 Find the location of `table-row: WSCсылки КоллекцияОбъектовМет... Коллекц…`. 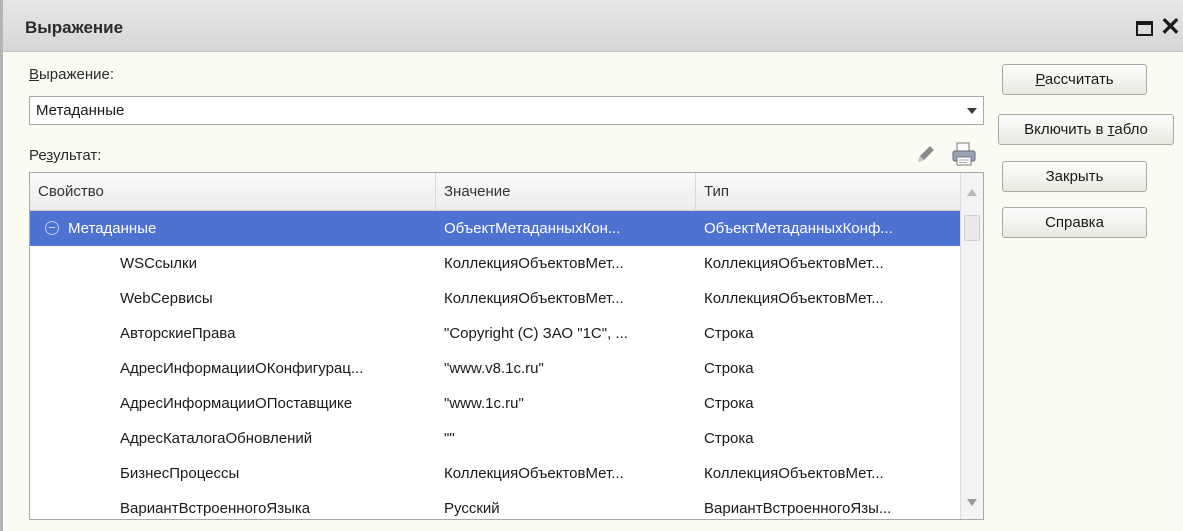

table-row: WSCсылки КоллекцияОбъектовМет... Коллекц… is located at coordinates (495, 263).